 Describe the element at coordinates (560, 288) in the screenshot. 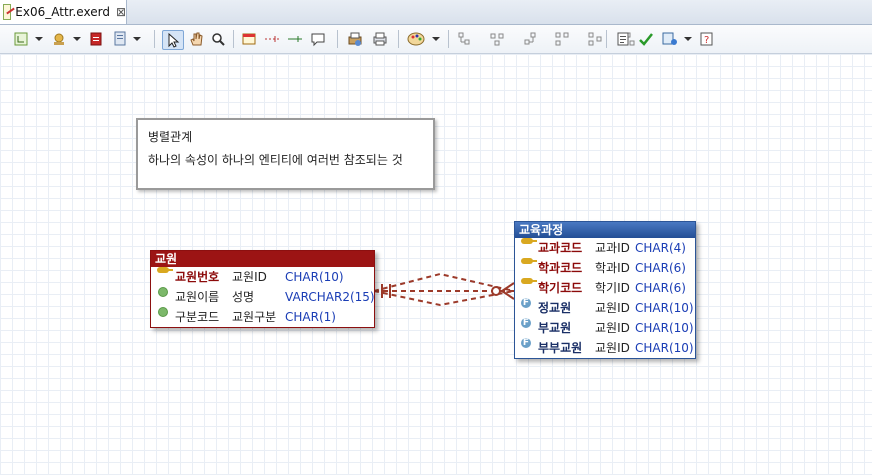

I see `attribute-logical-name: 학기코드` at that location.